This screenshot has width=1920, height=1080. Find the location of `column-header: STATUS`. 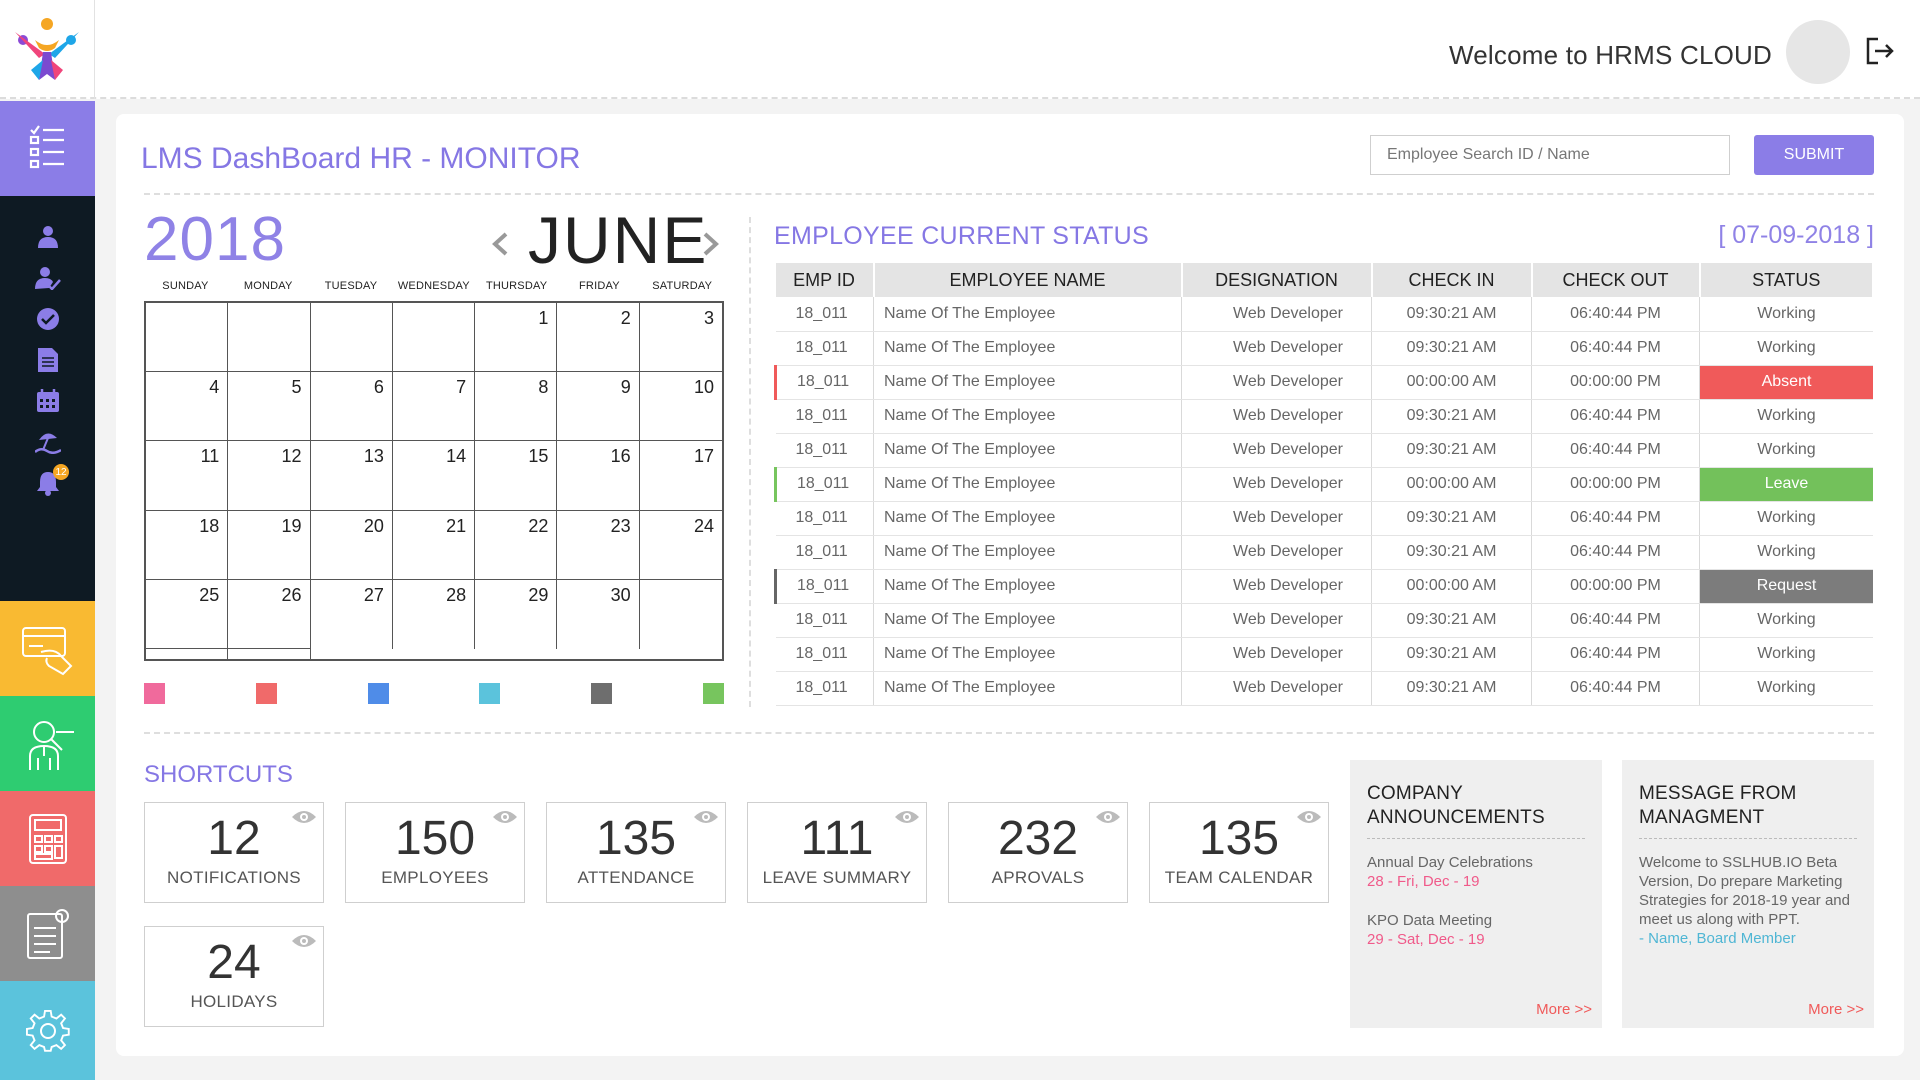

column-header: STATUS is located at coordinates (1786, 280).